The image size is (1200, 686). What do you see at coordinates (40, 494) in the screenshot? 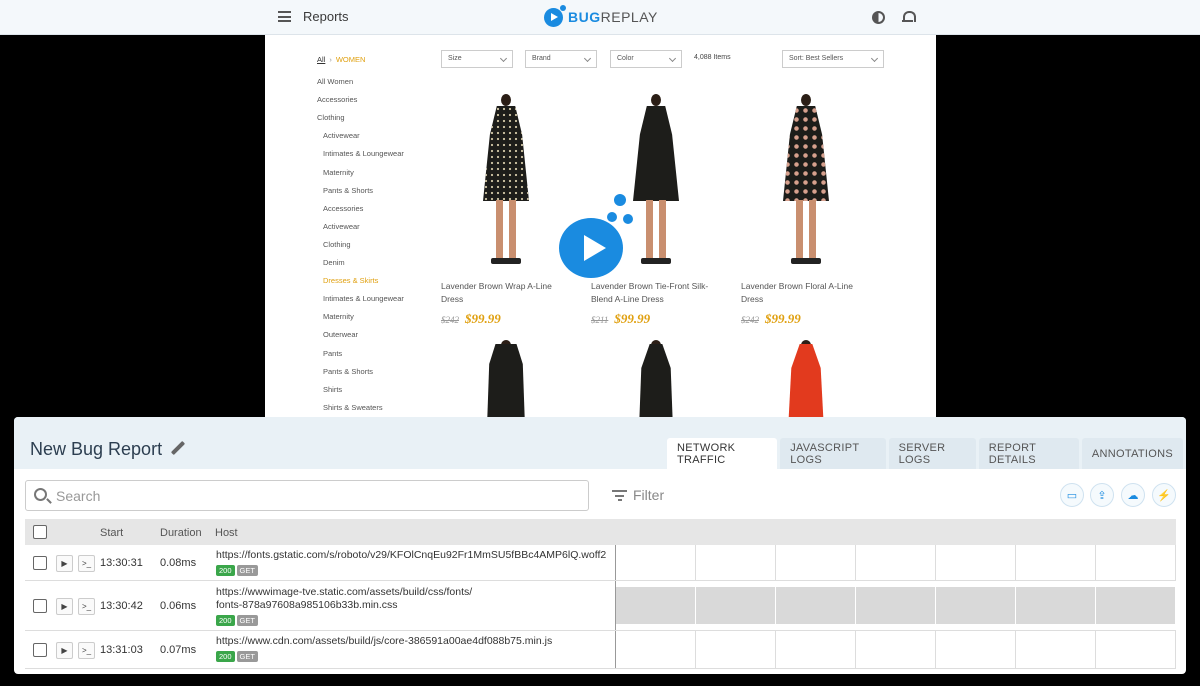
I see `search-icon` at bounding box center [40, 494].